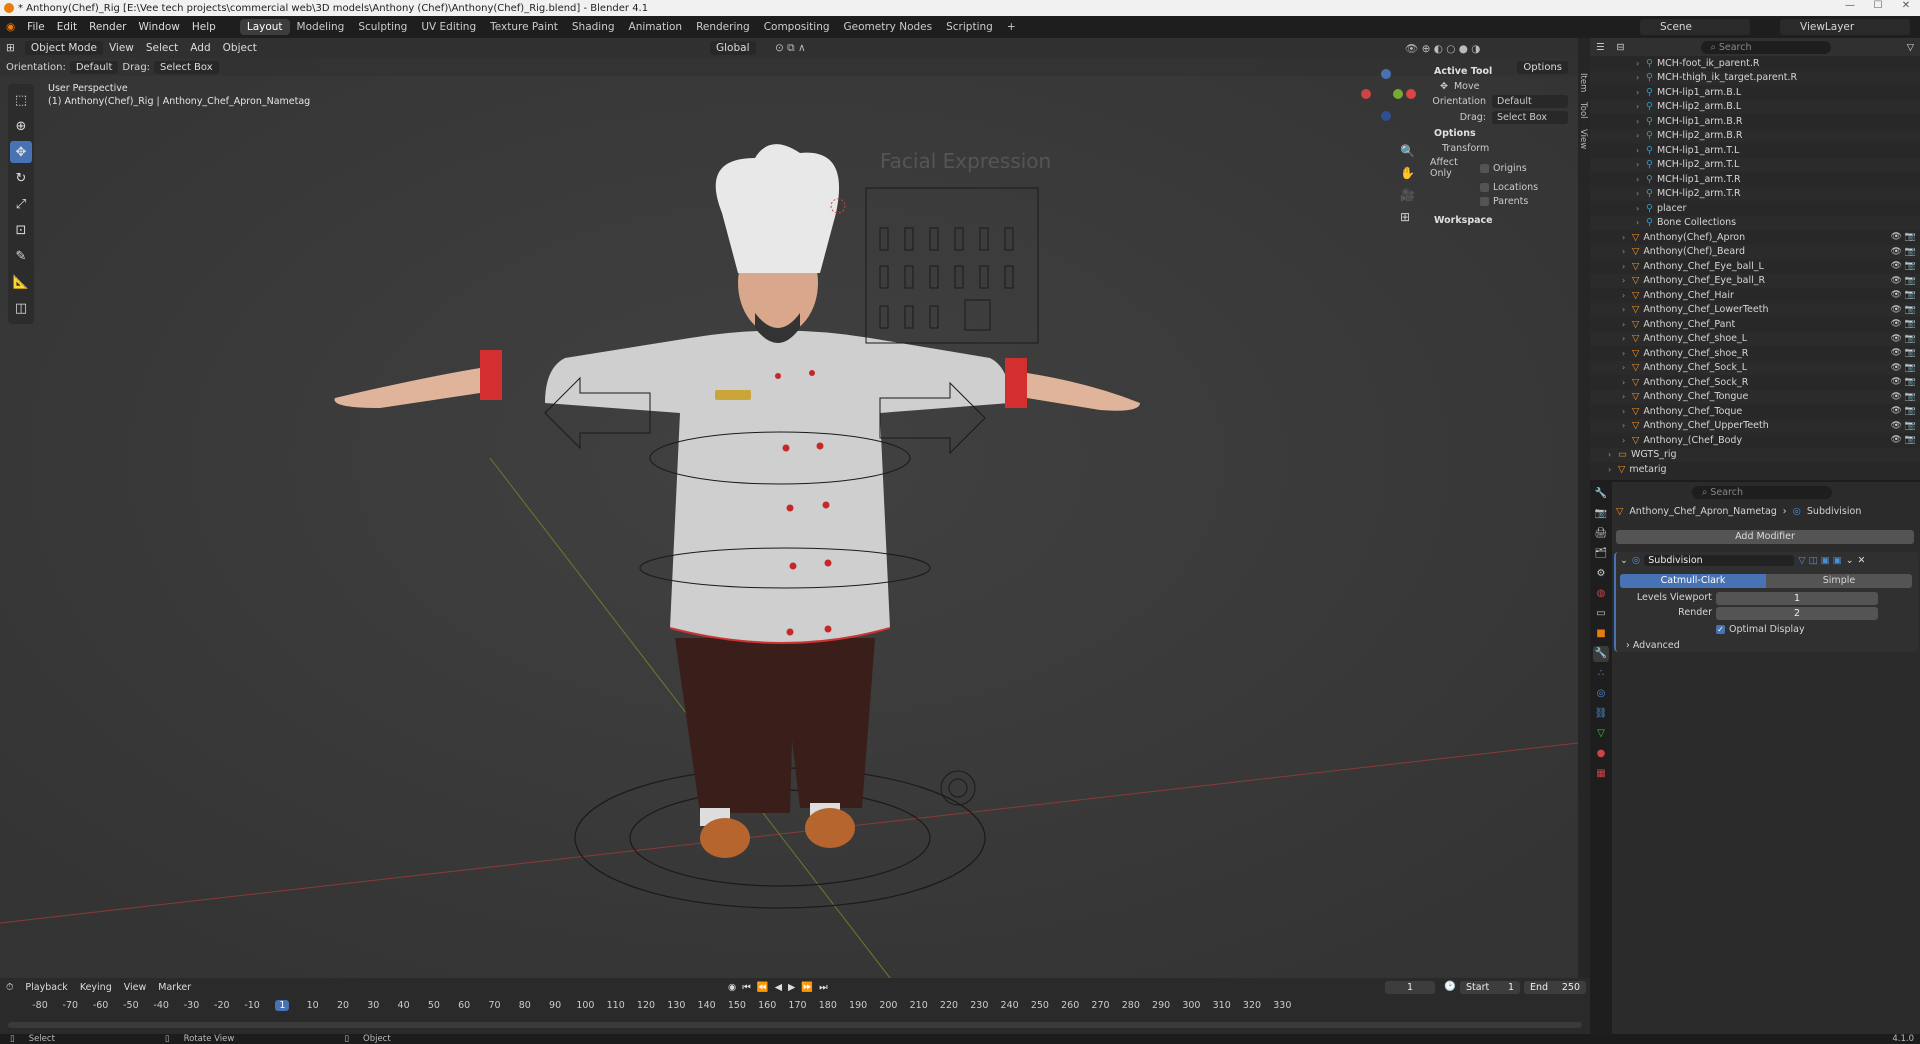 The height and width of the screenshot is (1044, 1920). I want to click on outliner-row: › ⚲ Bone Collections, so click(1755, 222).